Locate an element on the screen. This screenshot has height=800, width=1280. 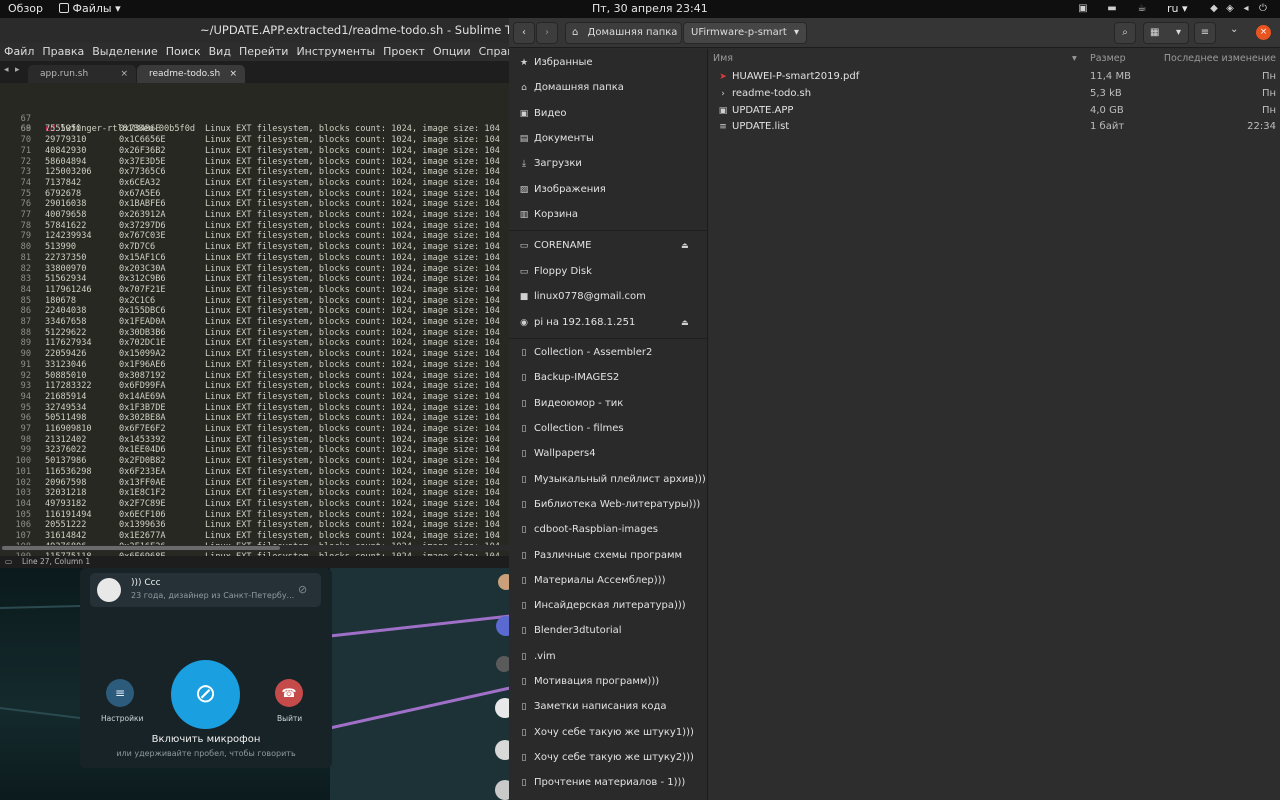
leave-call-button: ☎ is located at coordinates (289, 693).